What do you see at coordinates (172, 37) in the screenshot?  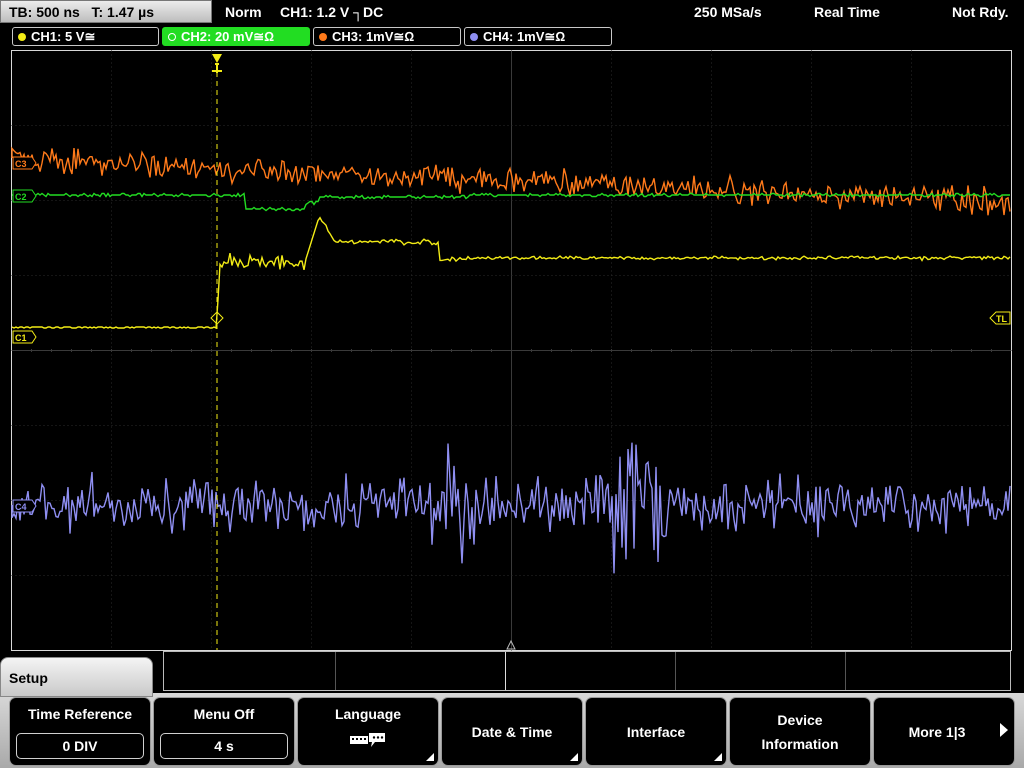 I see `ch2-dot-icon` at bounding box center [172, 37].